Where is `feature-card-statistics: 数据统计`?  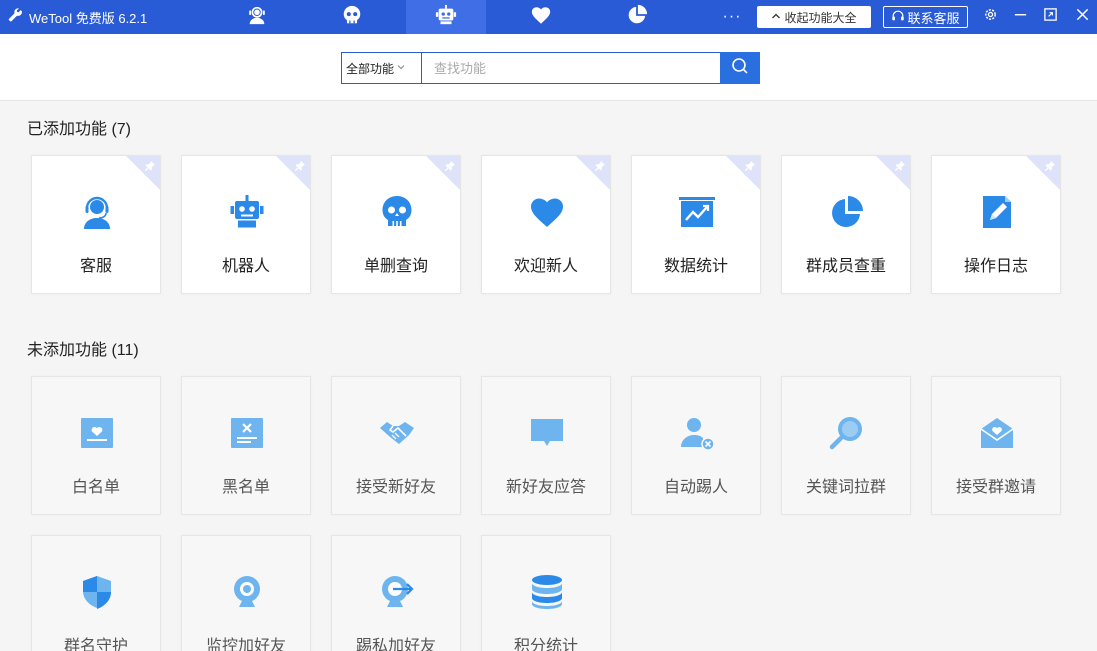
feature-card-statistics: 数据统计 is located at coordinates (696, 224).